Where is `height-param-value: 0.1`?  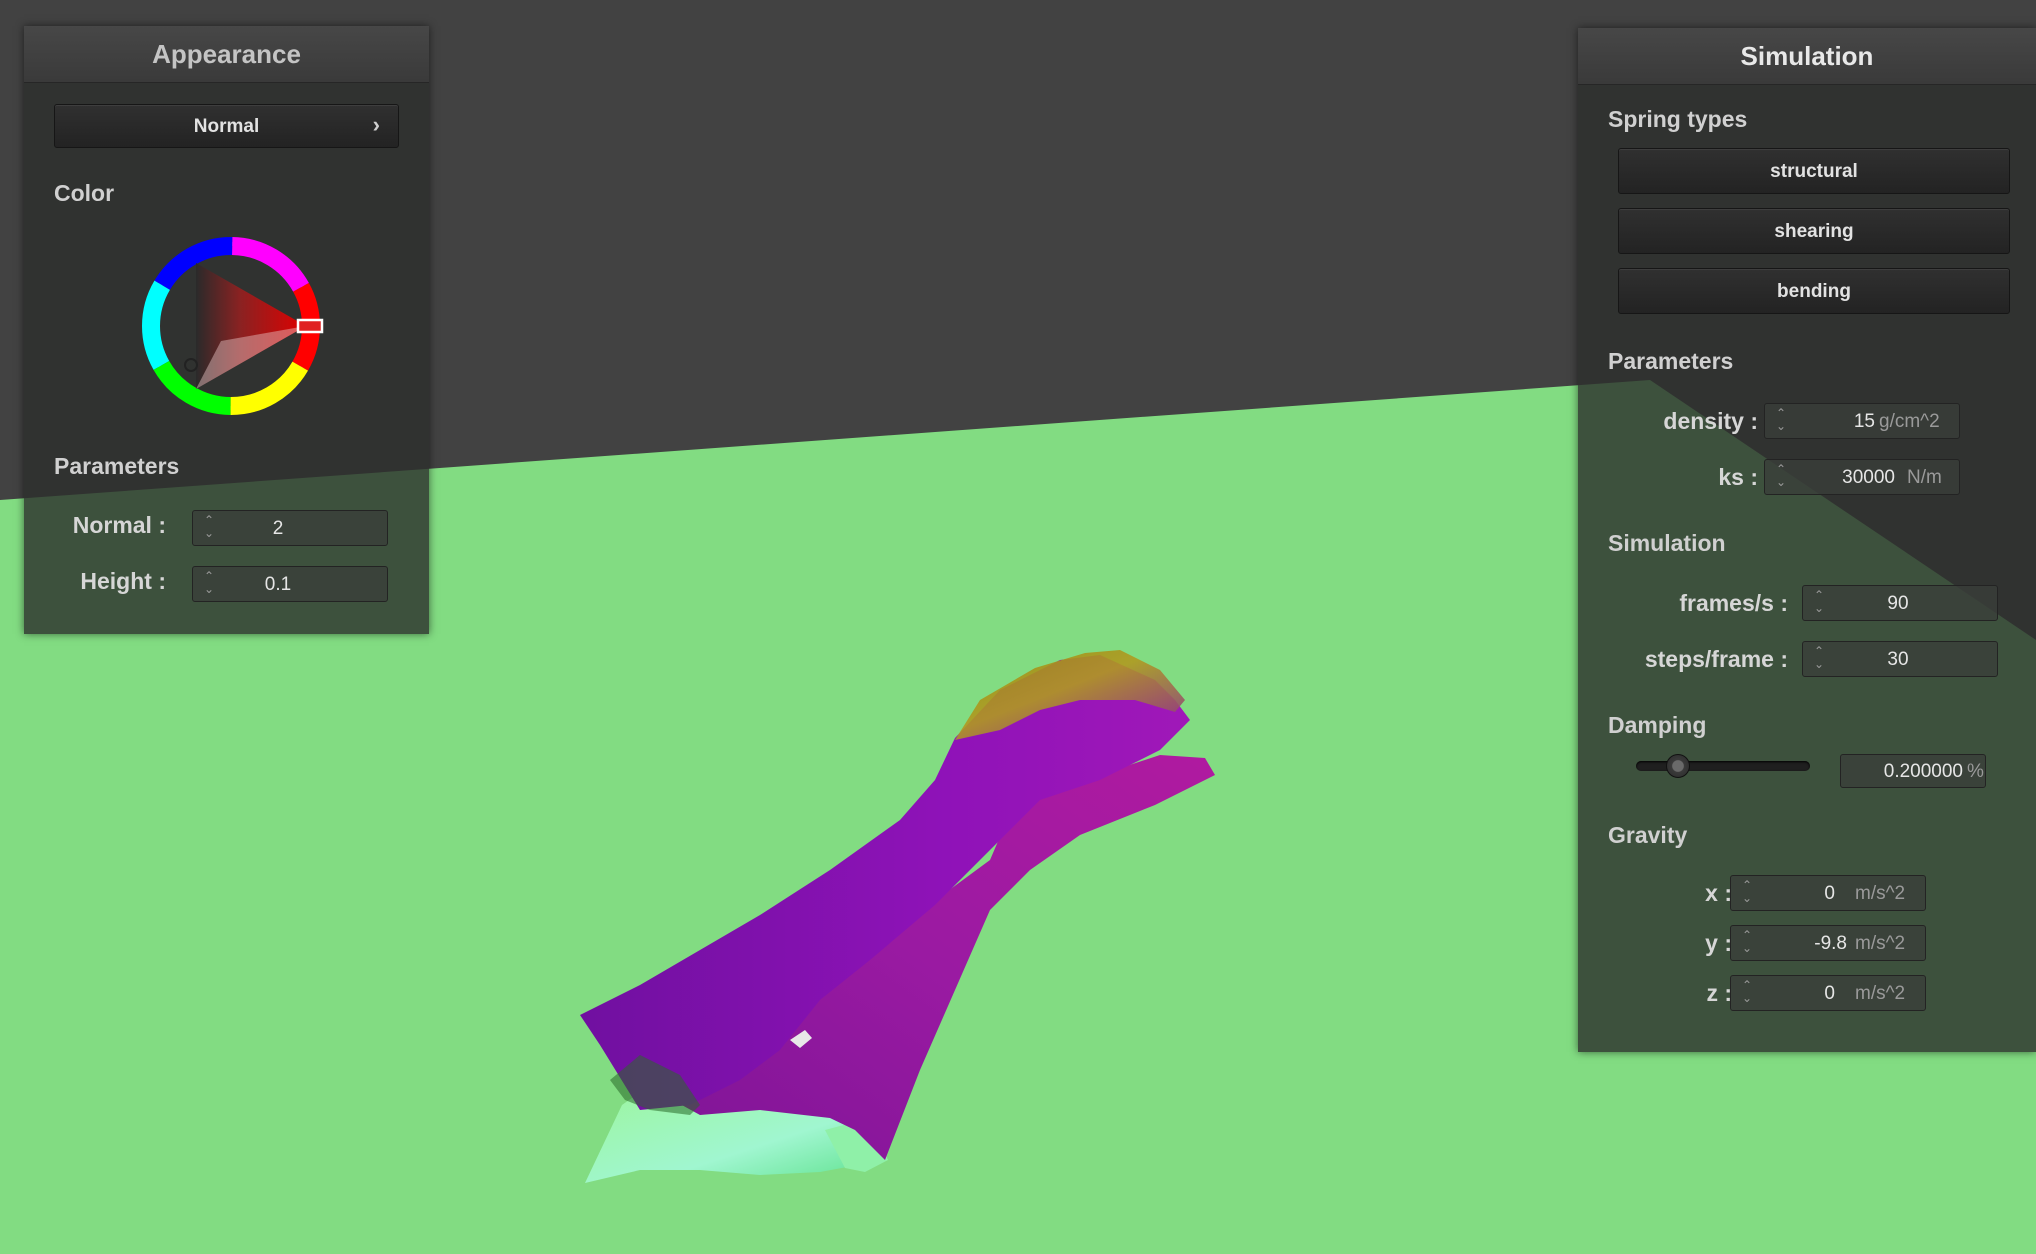
height-param-value: 0.1 is located at coordinates (278, 584).